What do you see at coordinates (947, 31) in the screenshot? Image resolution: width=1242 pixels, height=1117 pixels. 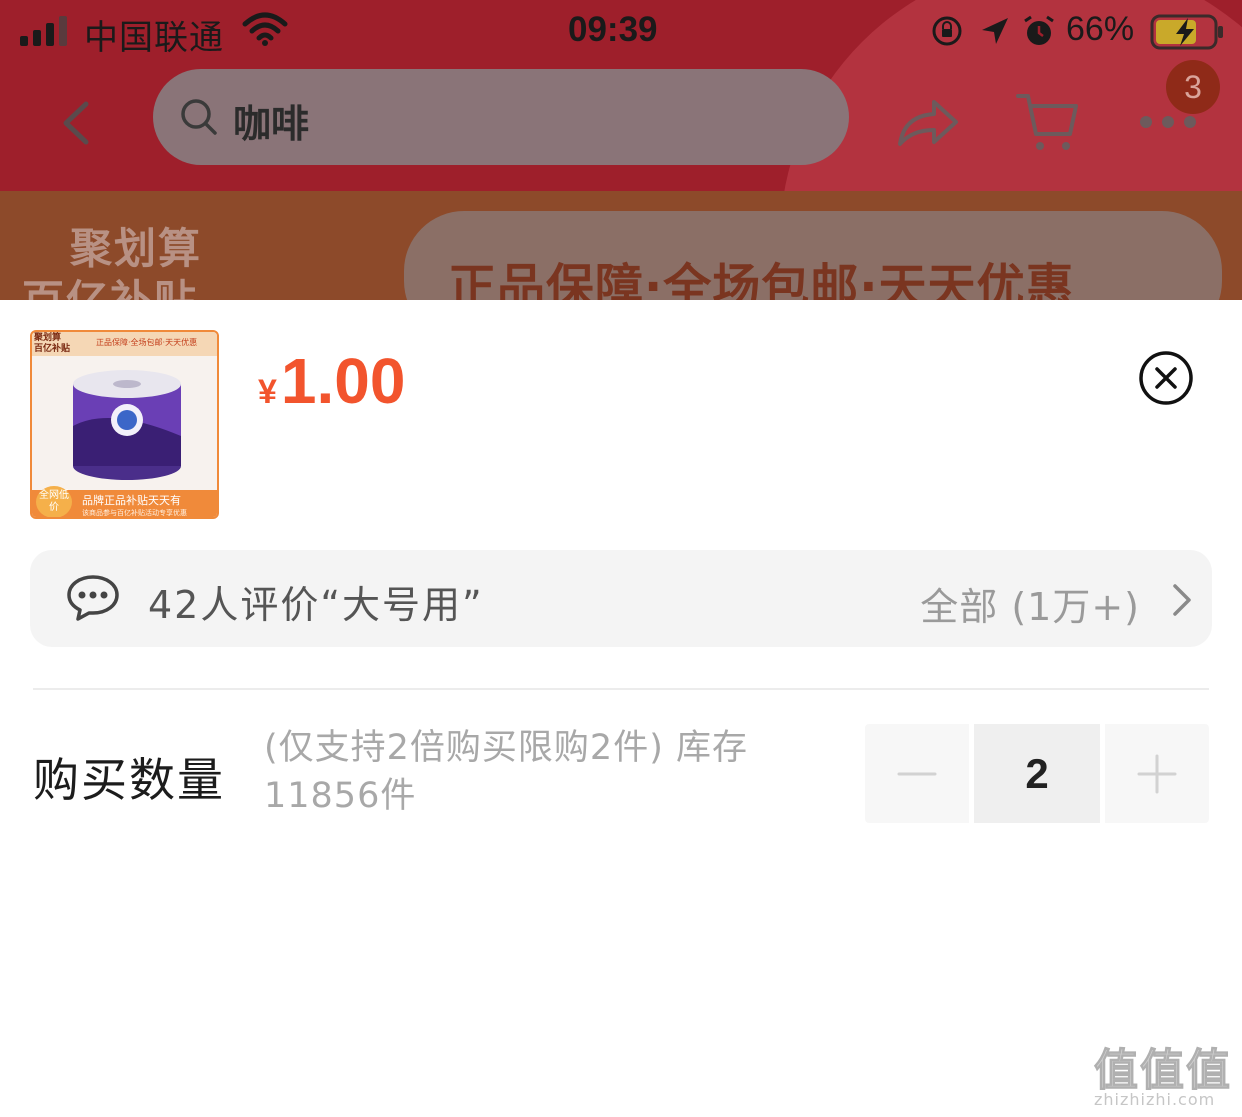 I see `orientation-lock-icon` at bounding box center [947, 31].